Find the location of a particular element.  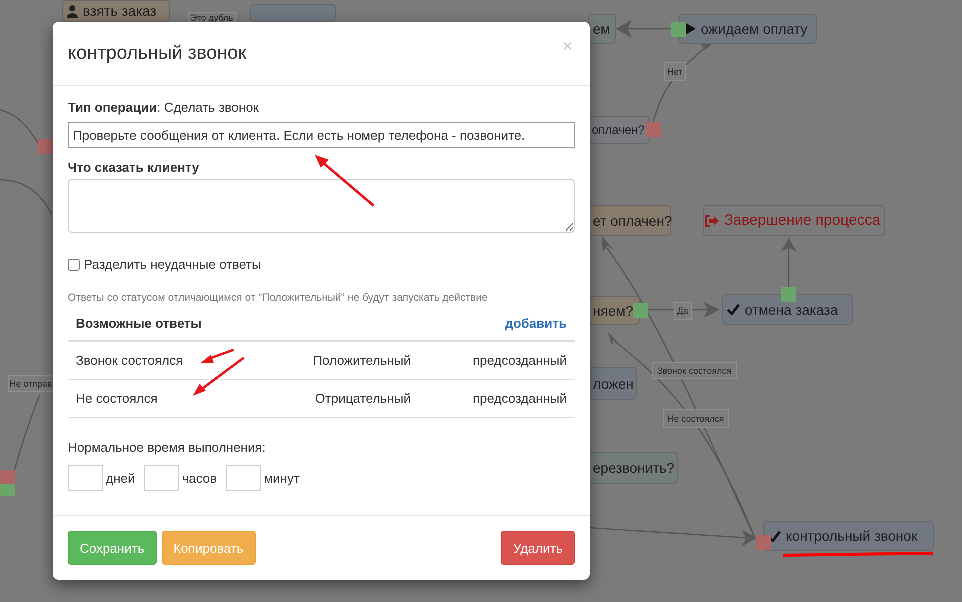

diagram-node: отмена заказа is located at coordinates (787, 309).